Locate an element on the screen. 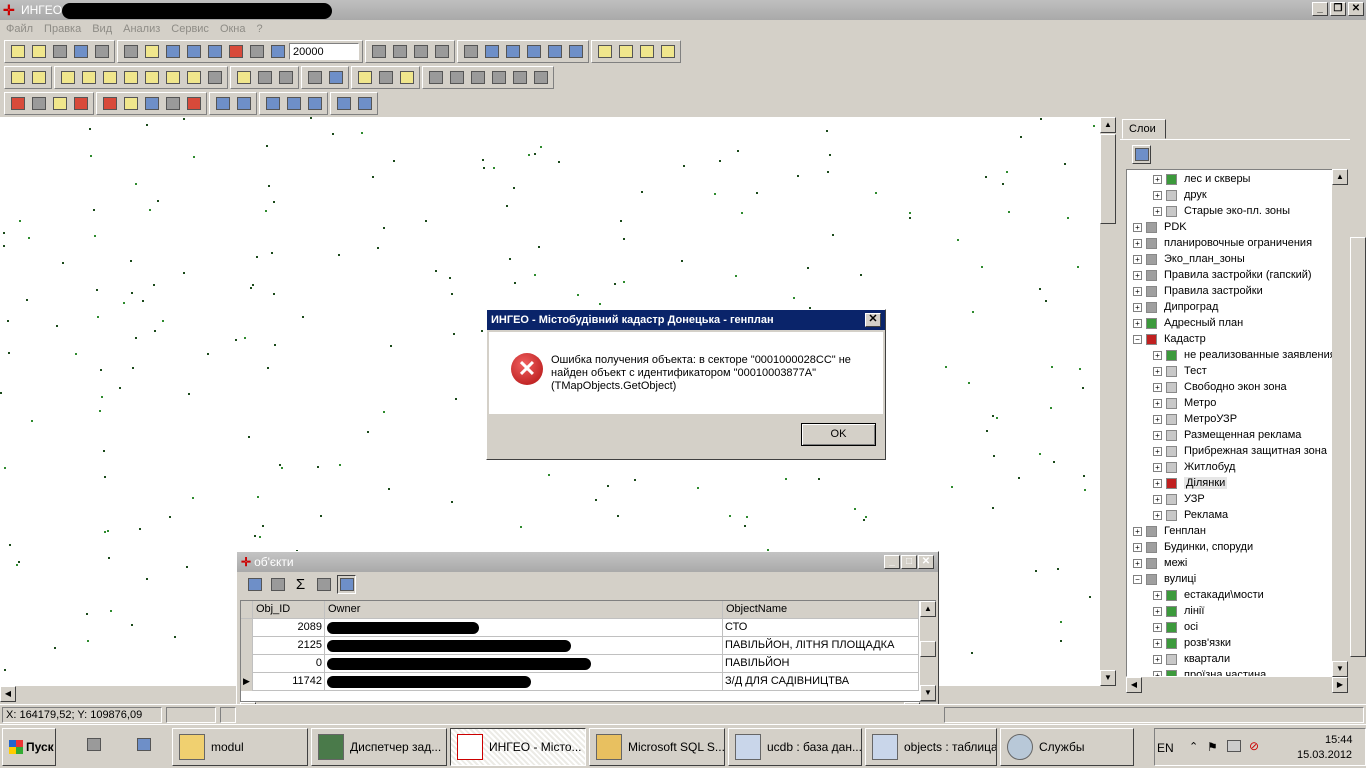 This screenshot has height=768, width=1366. layer-item: + Эко_план_зоны is located at coordinates (1237, 259).